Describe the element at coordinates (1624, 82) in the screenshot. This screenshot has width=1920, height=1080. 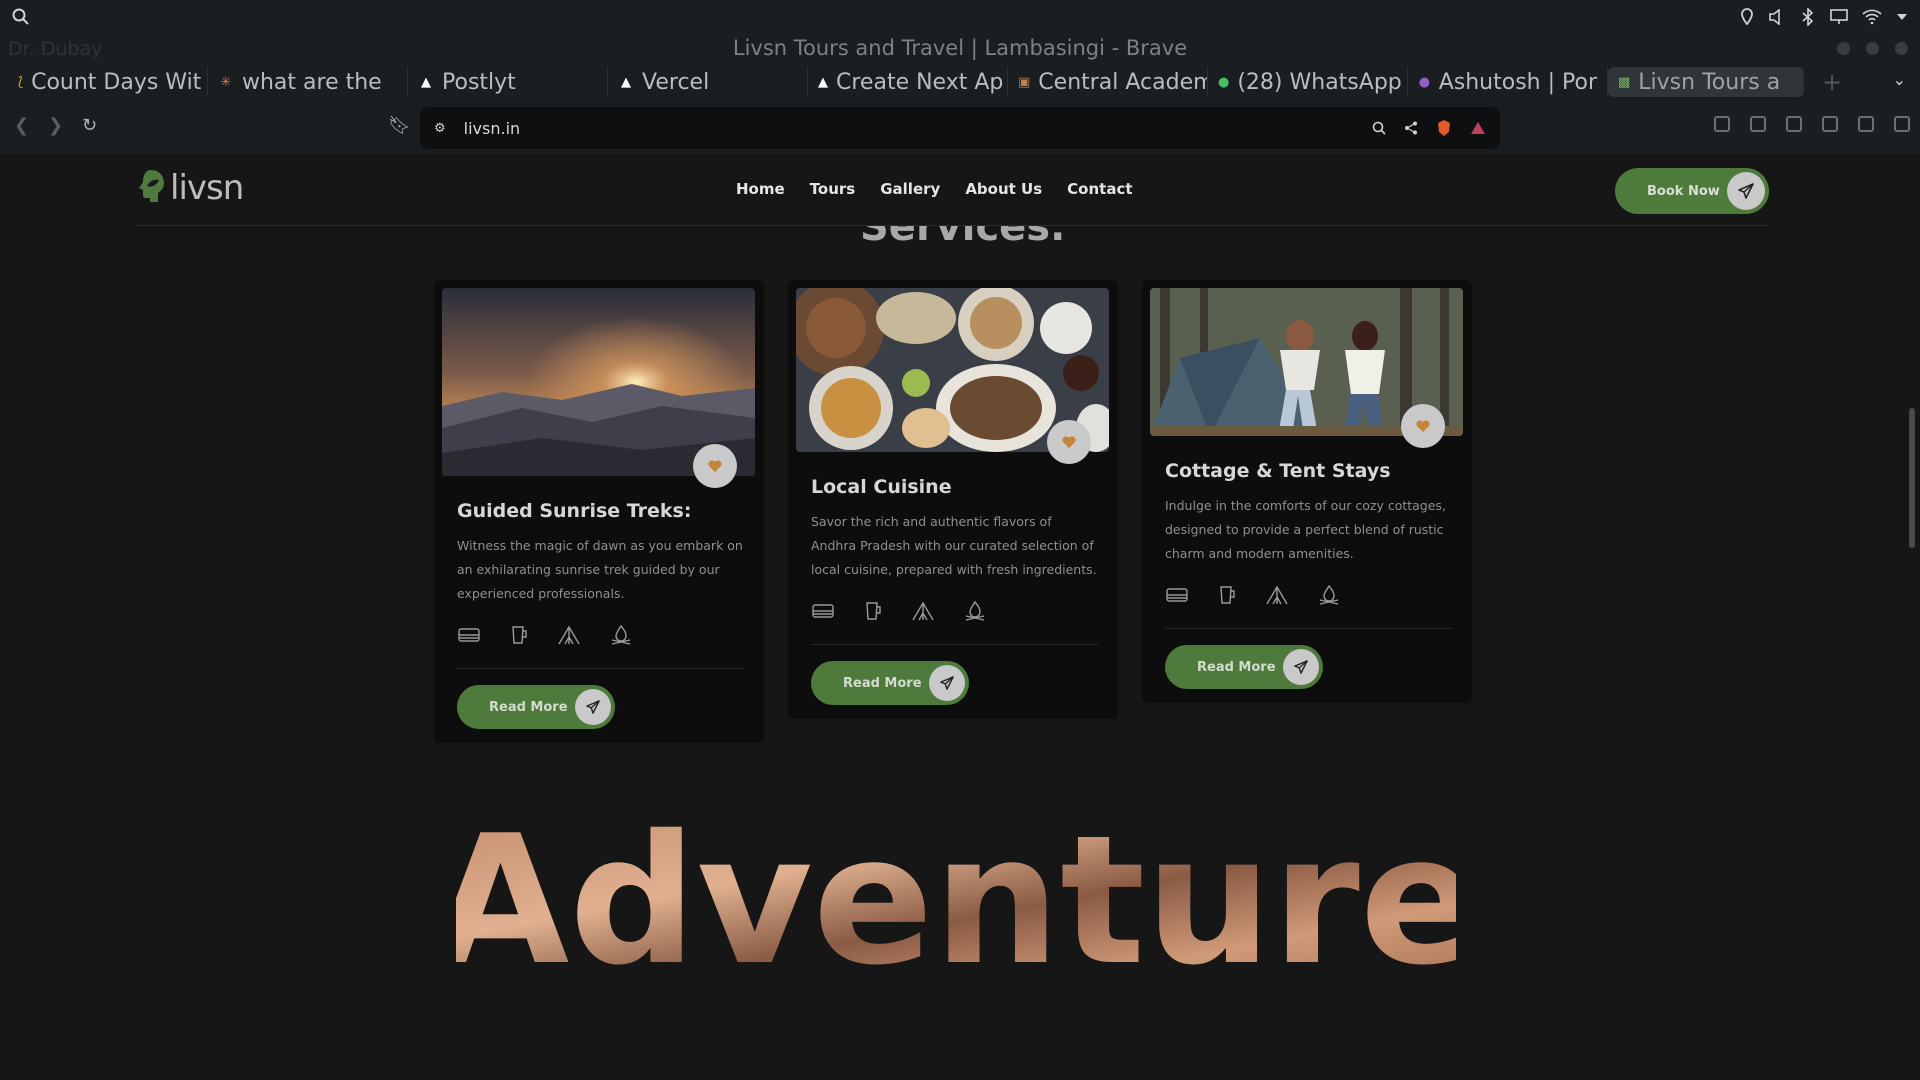
I see `livsn-icon: ▩` at that location.